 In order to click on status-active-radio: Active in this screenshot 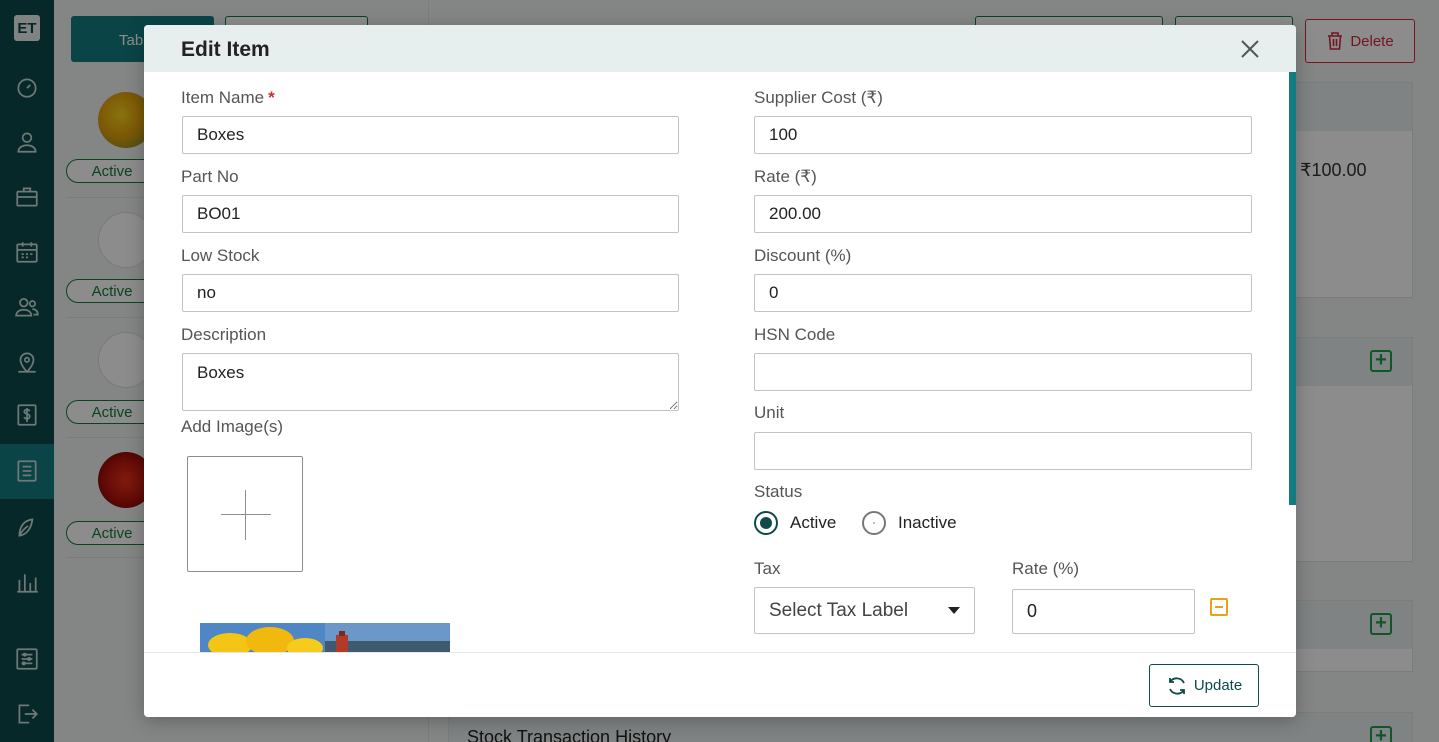, I will do `click(795, 523)`.